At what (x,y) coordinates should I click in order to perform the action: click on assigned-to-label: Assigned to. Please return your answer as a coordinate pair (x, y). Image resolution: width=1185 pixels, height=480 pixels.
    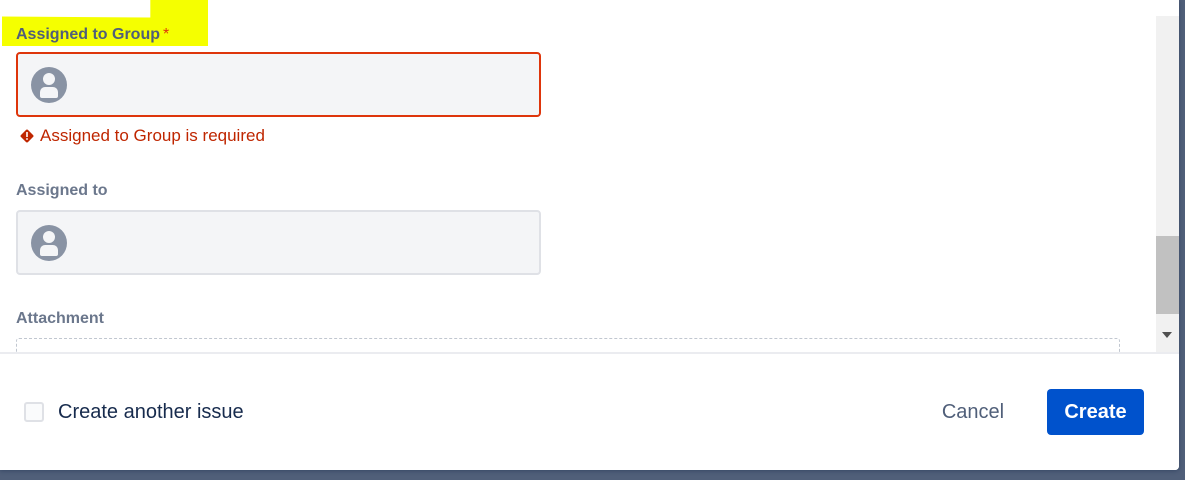
    Looking at the image, I should click on (62, 190).